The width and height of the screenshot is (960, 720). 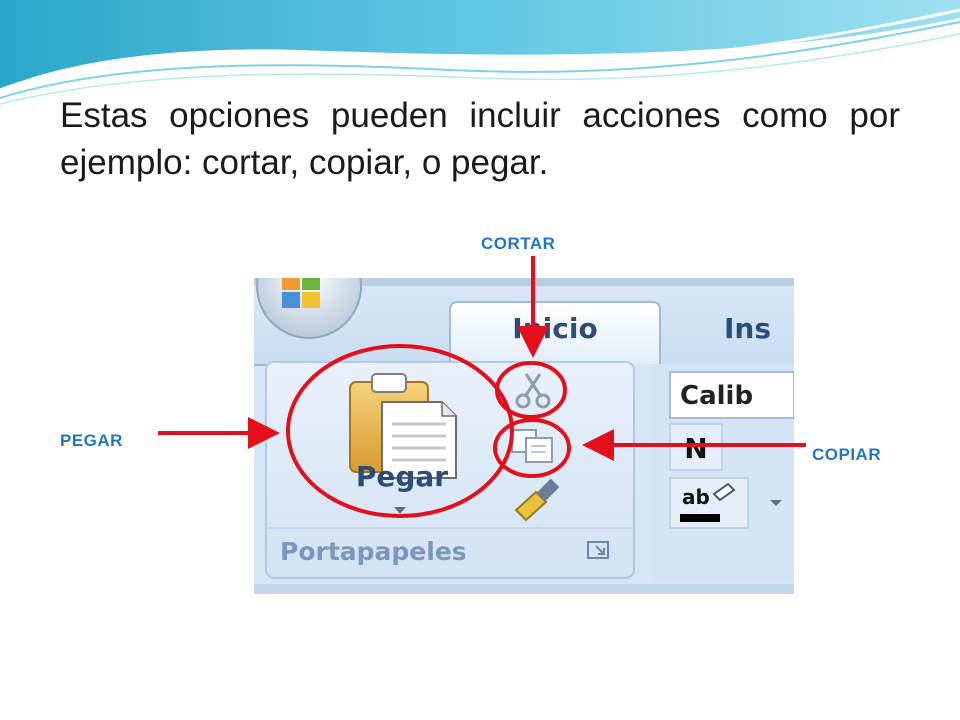 What do you see at coordinates (373, 551) in the screenshot?
I see `clipboard-group-label: Portapapeles` at bounding box center [373, 551].